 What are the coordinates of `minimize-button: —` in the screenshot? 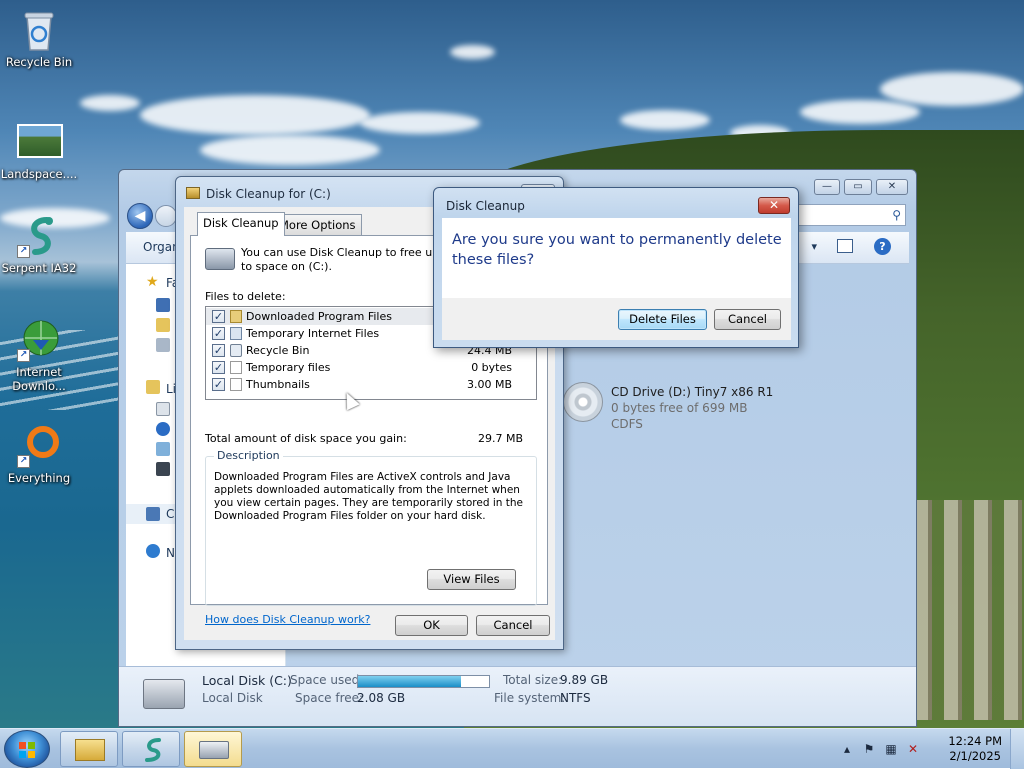 It's located at (827, 187).